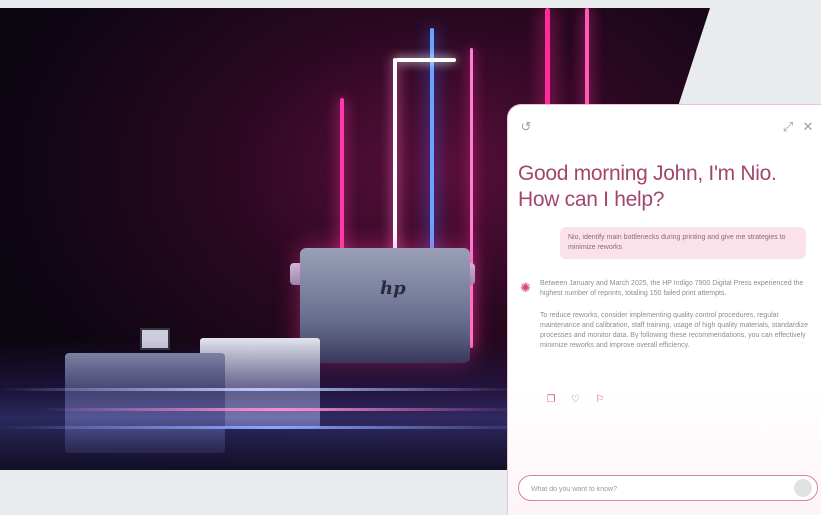  Describe the element at coordinates (426, 60) in the screenshot. I see `neon-frame` at that location.